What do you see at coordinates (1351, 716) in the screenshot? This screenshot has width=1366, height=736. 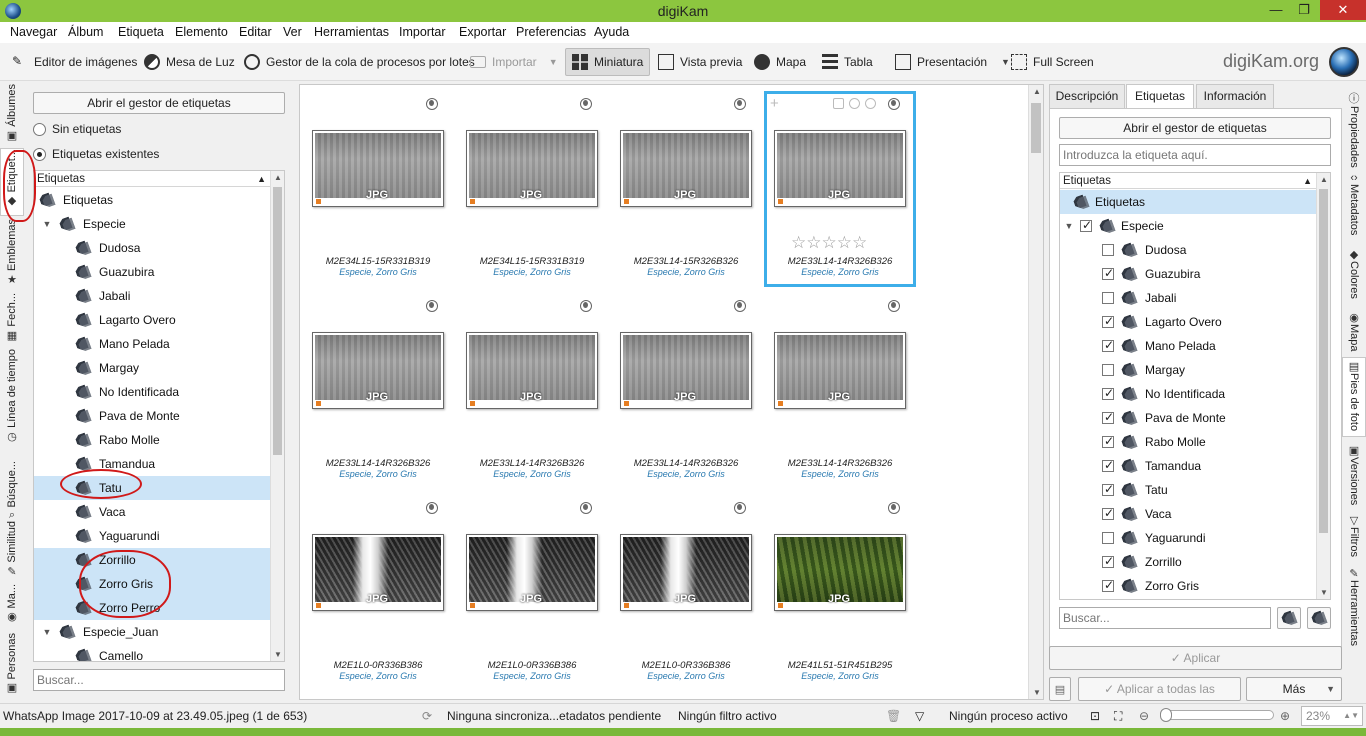 I see `zoom-spin-icon: ▲▼` at bounding box center [1351, 716].